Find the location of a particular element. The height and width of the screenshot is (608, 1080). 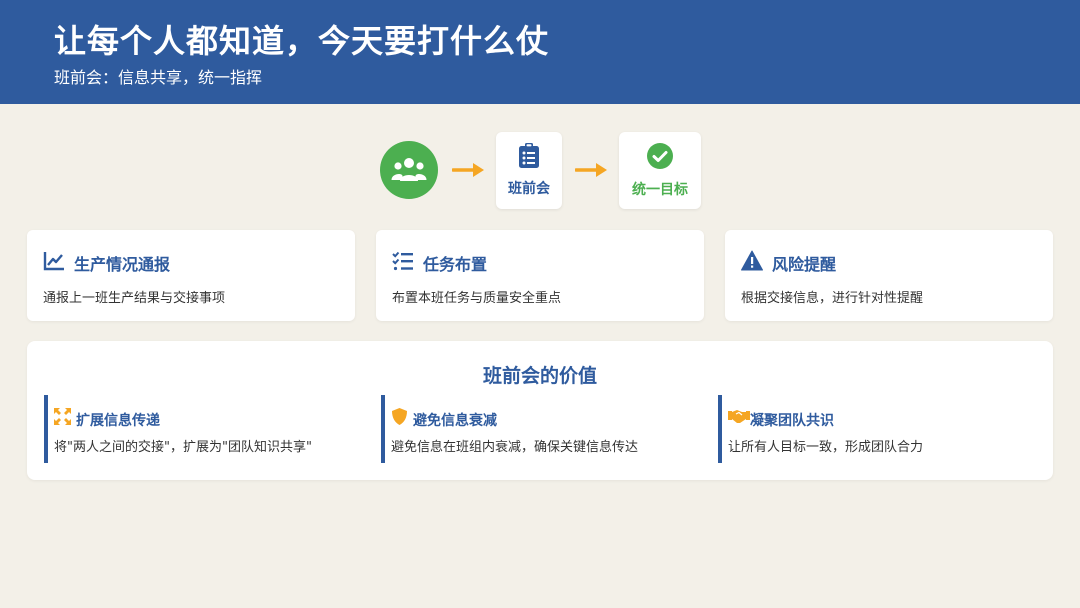

warning-icon is located at coordinates (752, 260).